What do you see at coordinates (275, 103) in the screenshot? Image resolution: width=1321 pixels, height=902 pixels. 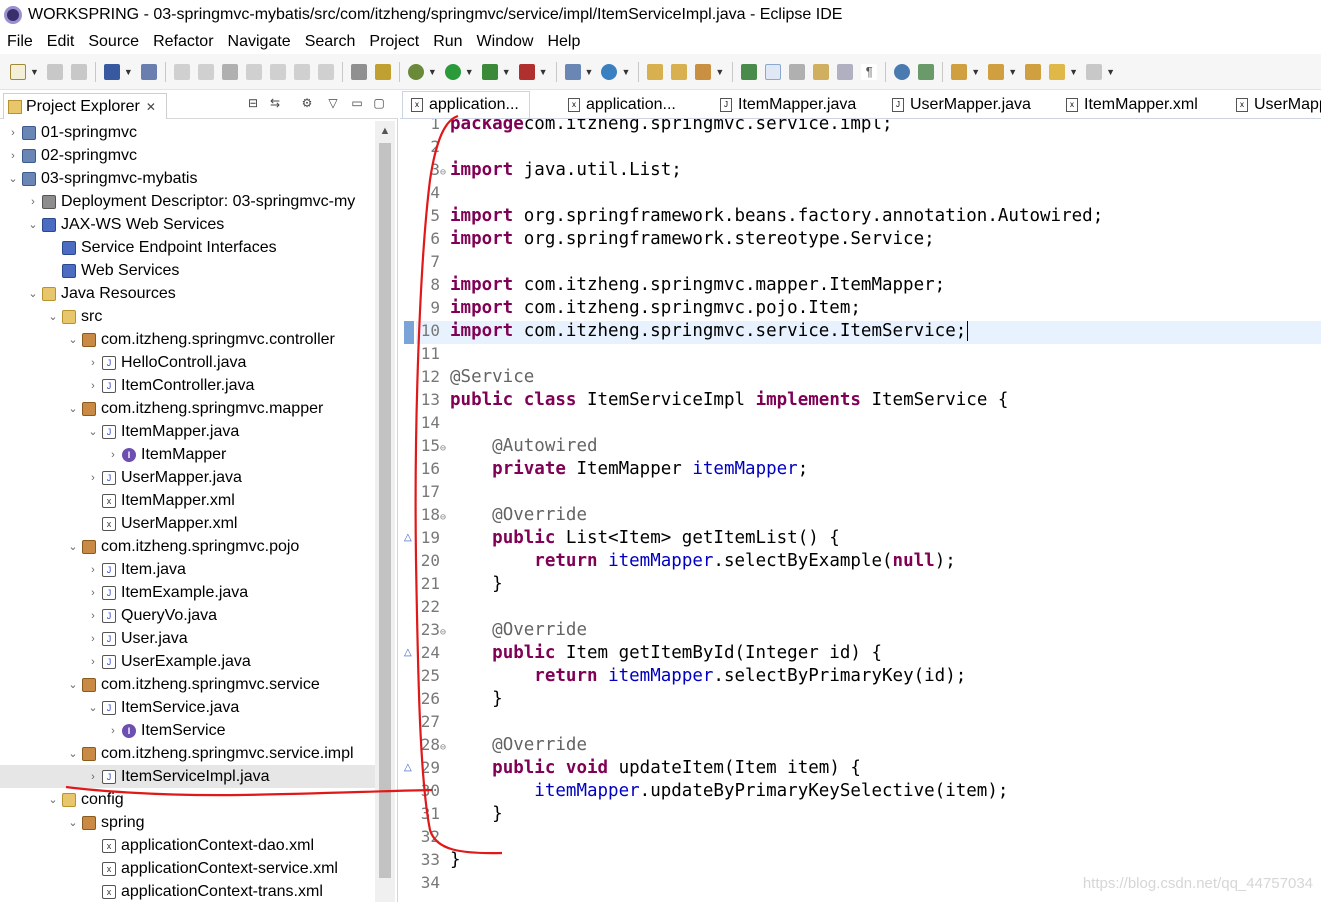 I see `link-with-editor-icon: ⇆` at bounding box center [275, 103].